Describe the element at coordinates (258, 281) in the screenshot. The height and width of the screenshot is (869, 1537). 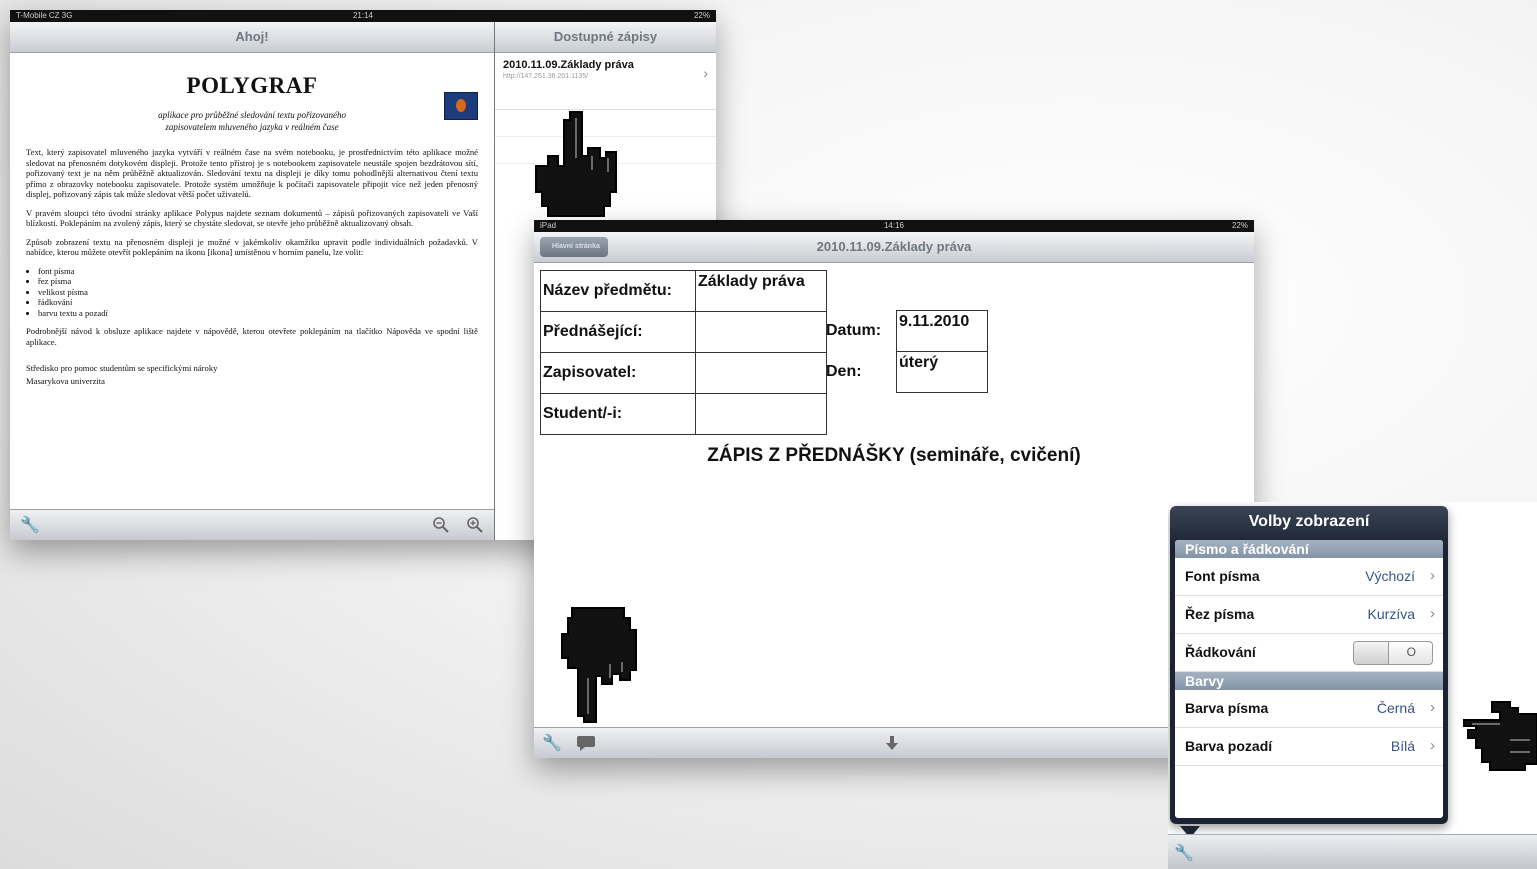
I see `list-item: řez písma` at that location.